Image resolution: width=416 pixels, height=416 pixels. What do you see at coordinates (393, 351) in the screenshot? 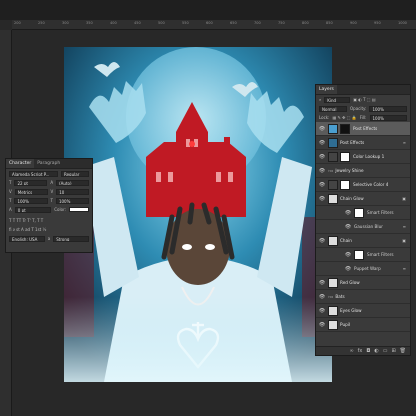
I see `new-layer-icon: ⊞` at bounding box center [393, 351].